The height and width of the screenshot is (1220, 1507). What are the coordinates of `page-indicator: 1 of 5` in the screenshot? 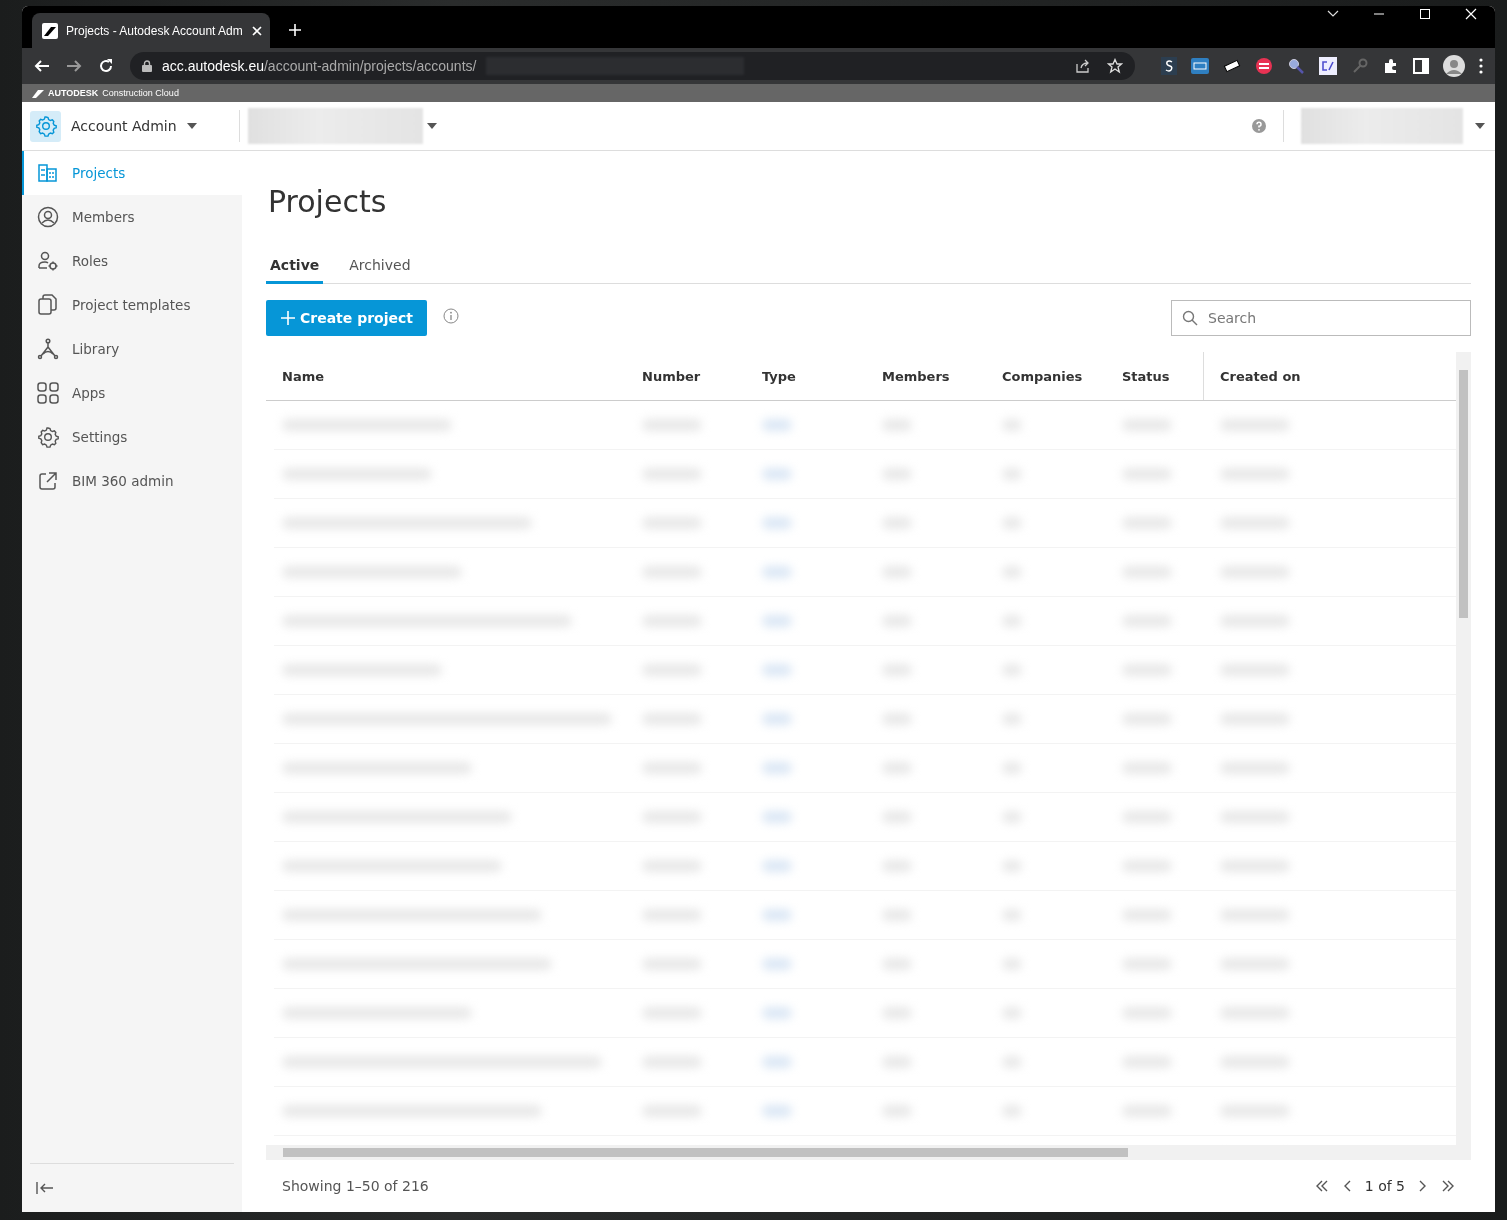 It's located at (1384, 1186).